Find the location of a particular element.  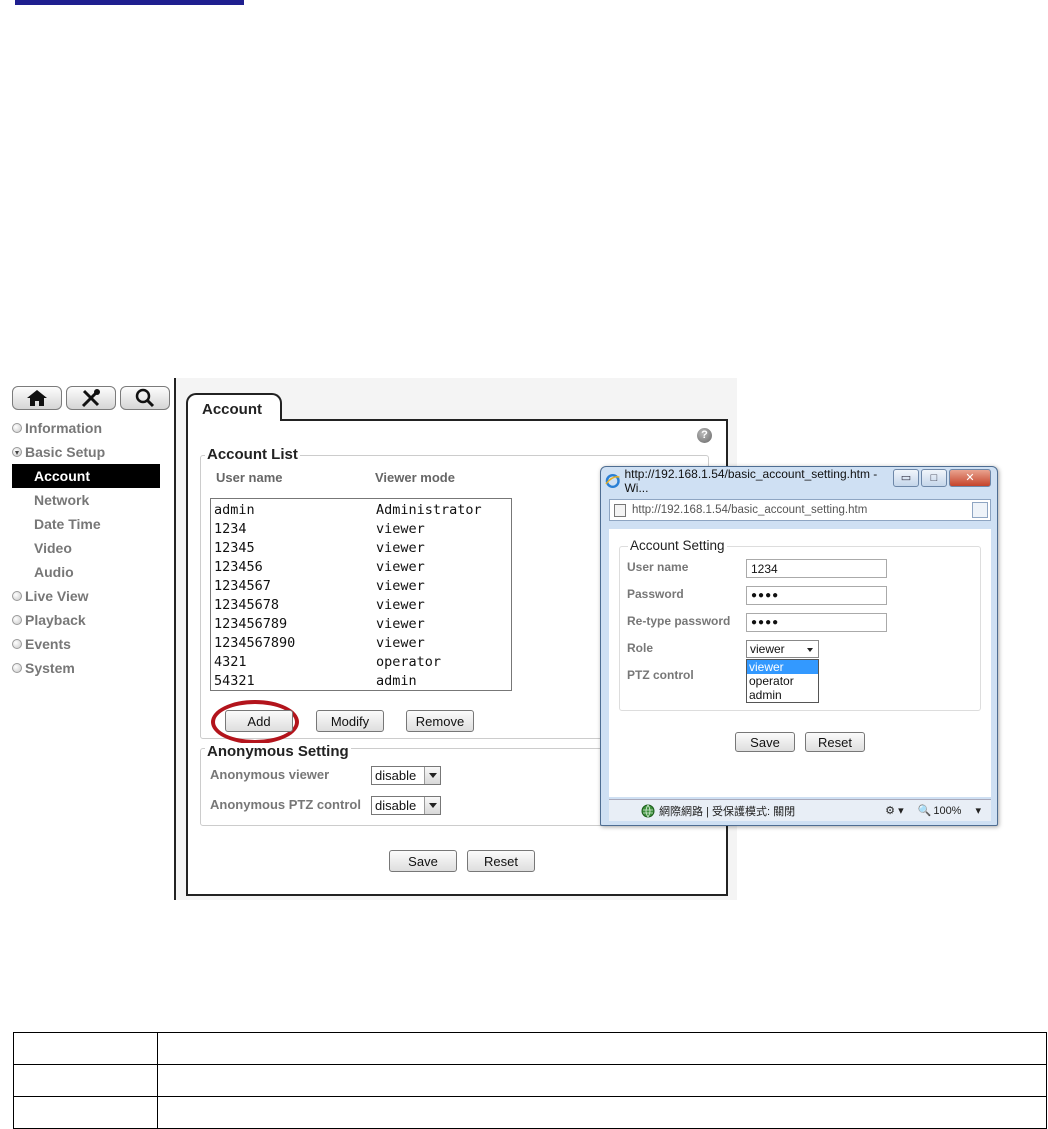

sidebar-item-network: Network is located at coordinates (87, 500).